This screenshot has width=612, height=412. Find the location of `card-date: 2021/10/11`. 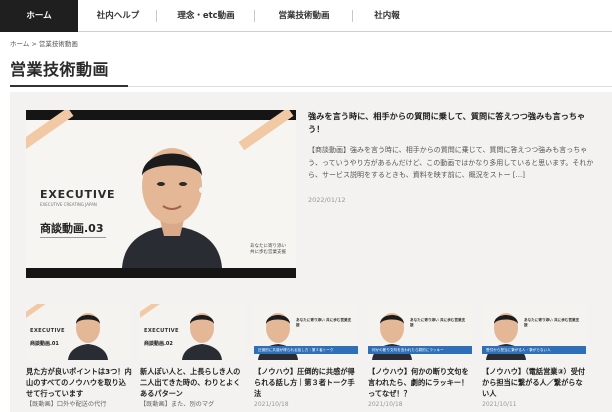

card-date: 2021/10/11 is located at coordinates (499, 404).